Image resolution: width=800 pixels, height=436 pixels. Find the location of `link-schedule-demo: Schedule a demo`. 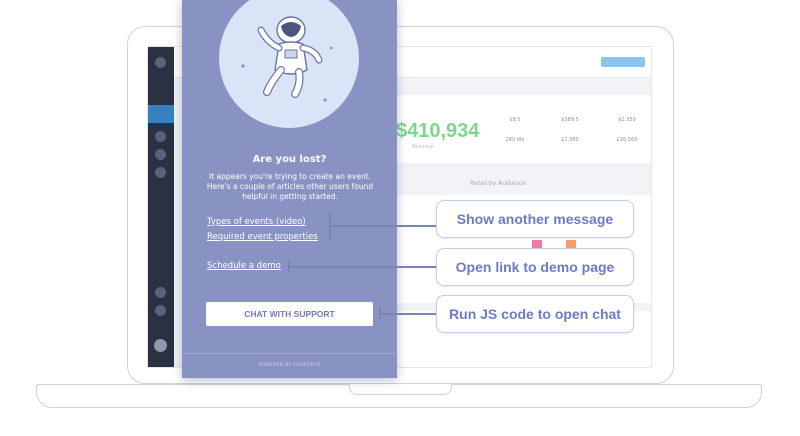

link-schedule-demo: Schedule a demo is located at coordinates (244, 266).